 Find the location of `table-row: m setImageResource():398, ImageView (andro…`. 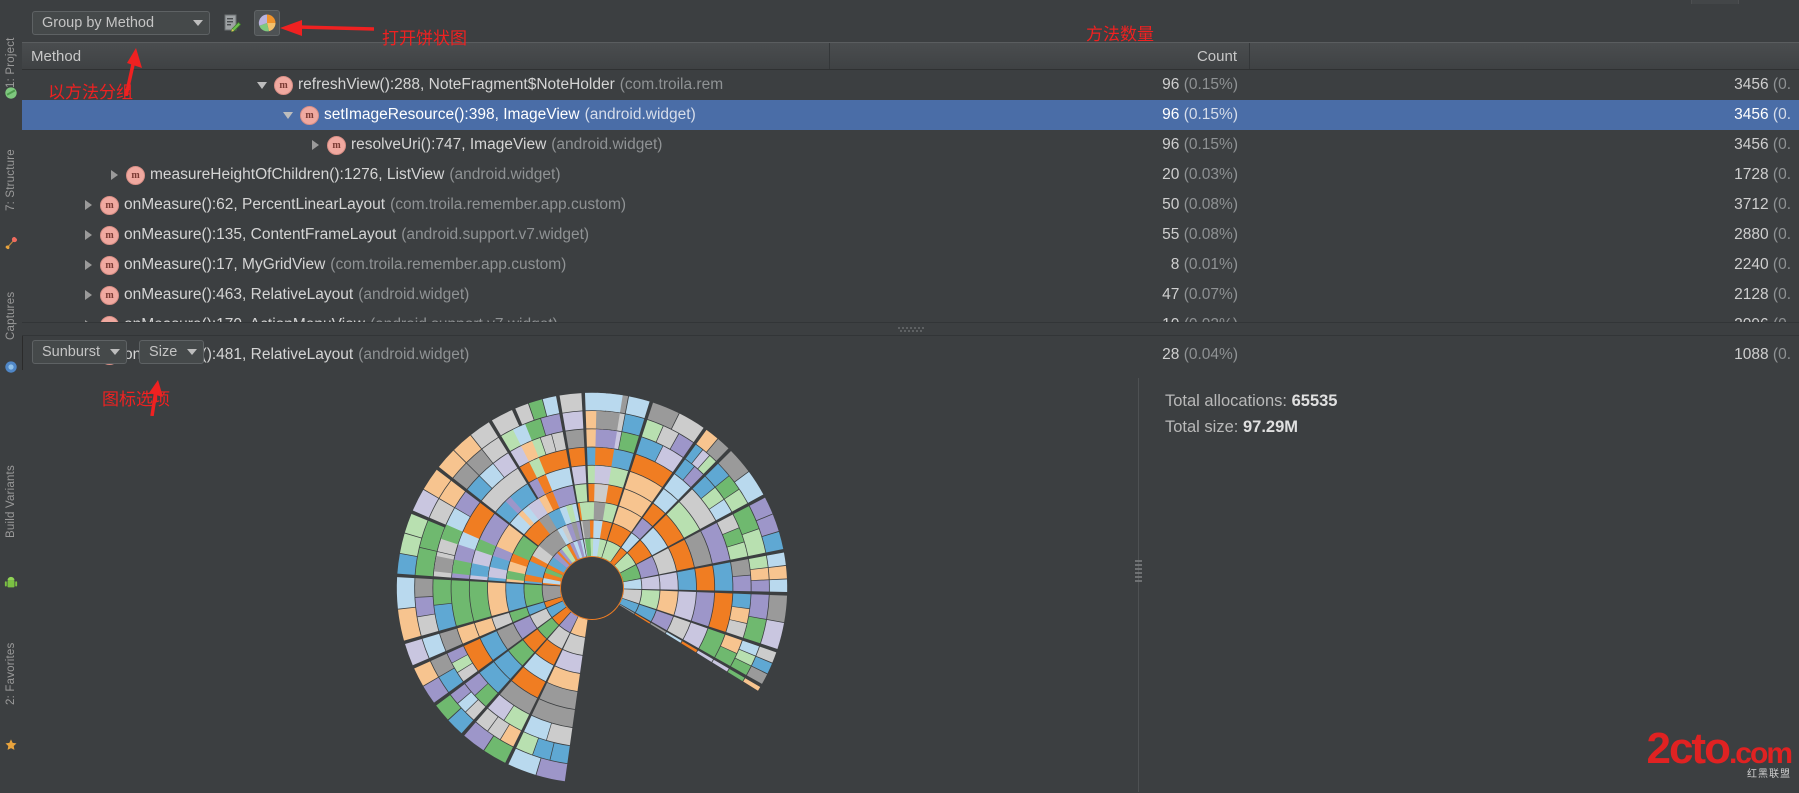

table-row: m setImageResource():398, ImageView (andro… is located at coordinates (910, 115).